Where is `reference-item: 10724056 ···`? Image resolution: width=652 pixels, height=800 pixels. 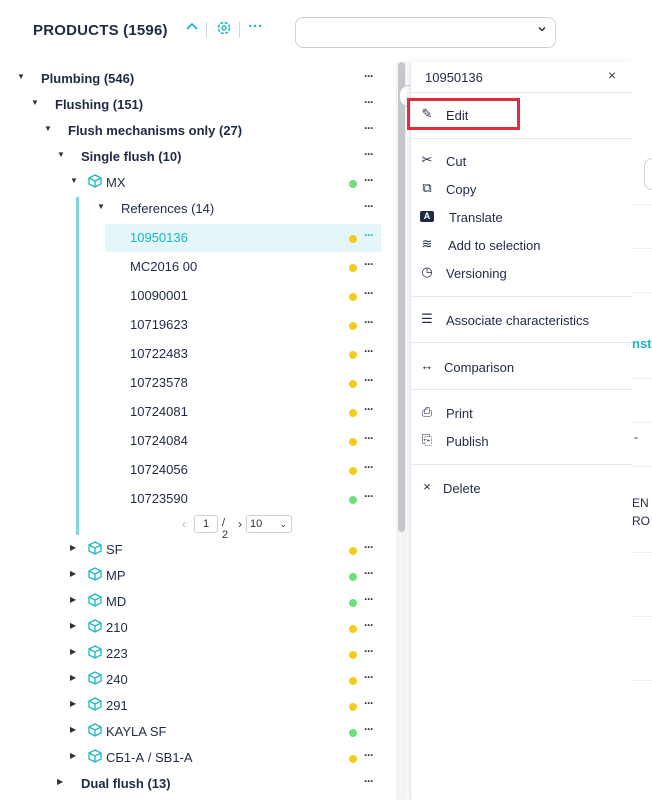
reference-item: 10724056 ··· is located at coordinates (197, 470).